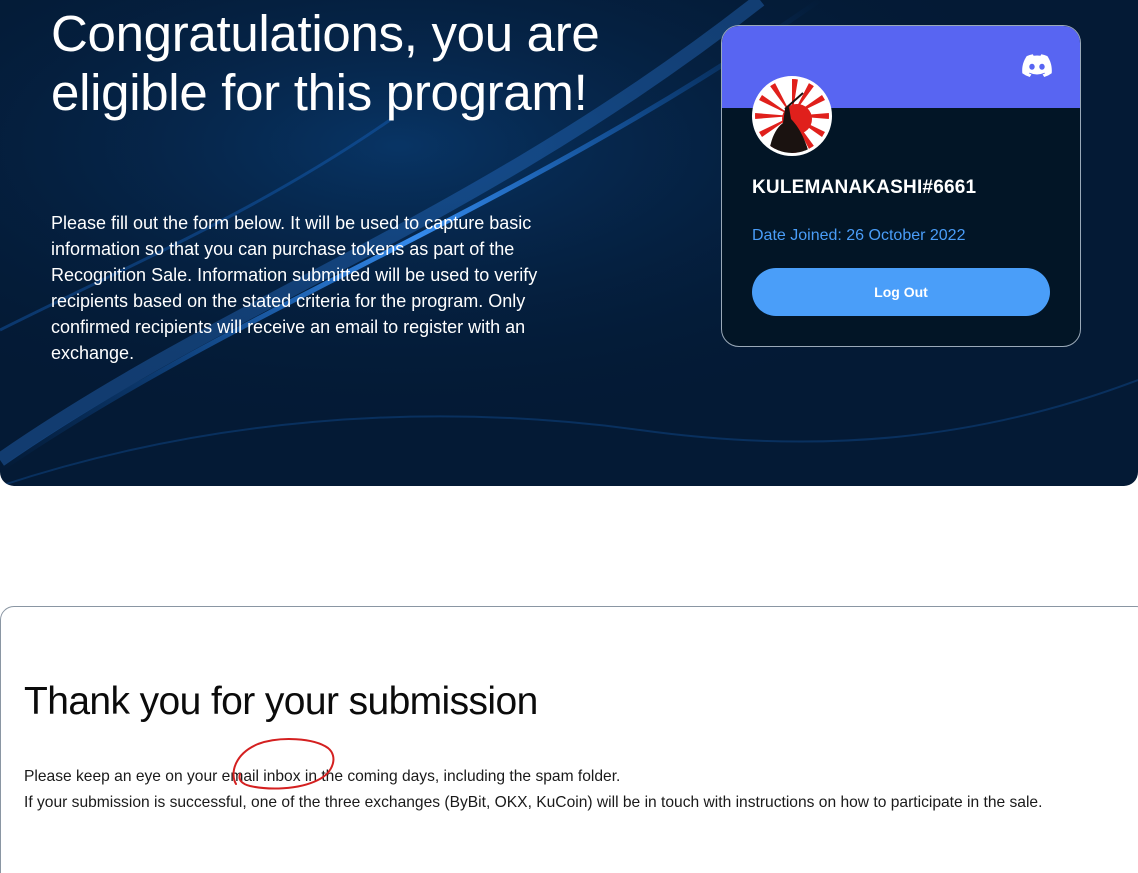 This screenshot has height=873, width=1138. Describe the element at coordinates (864, 187) in the screenshot. I see `profile-username: KULEMANAKASHI#6661` at that location.